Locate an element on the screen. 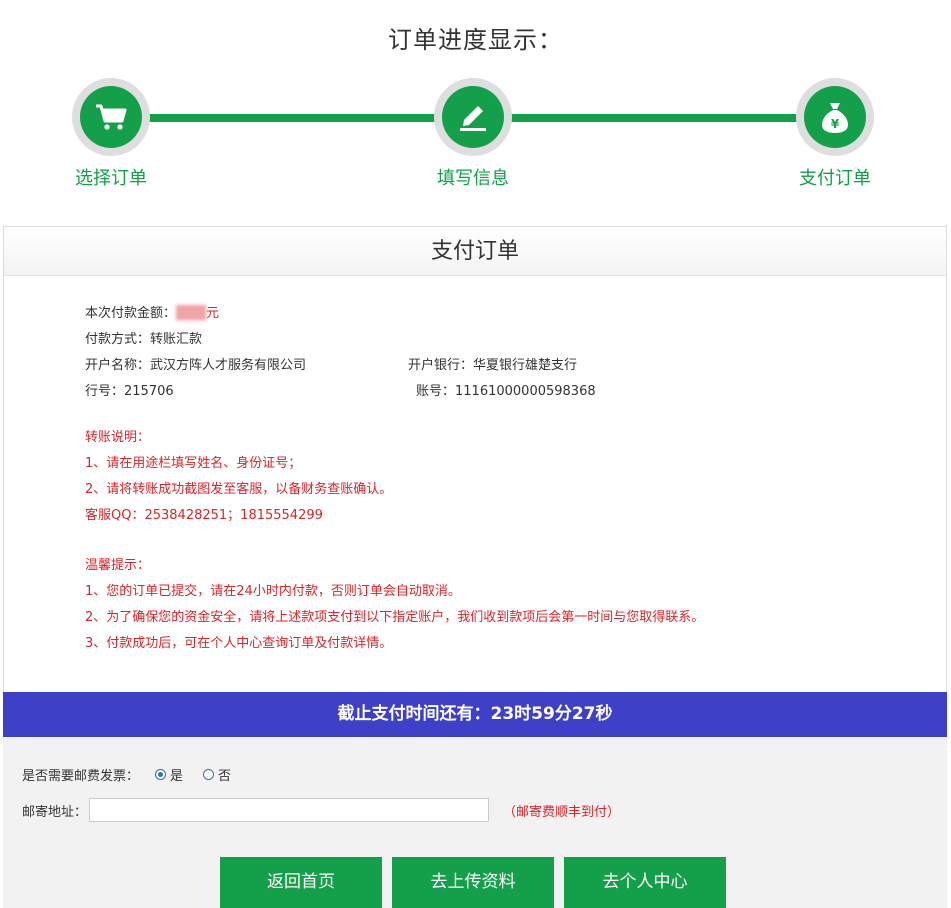 The image size is (951, 908). edit-icon is located at coordinates (473, 118).